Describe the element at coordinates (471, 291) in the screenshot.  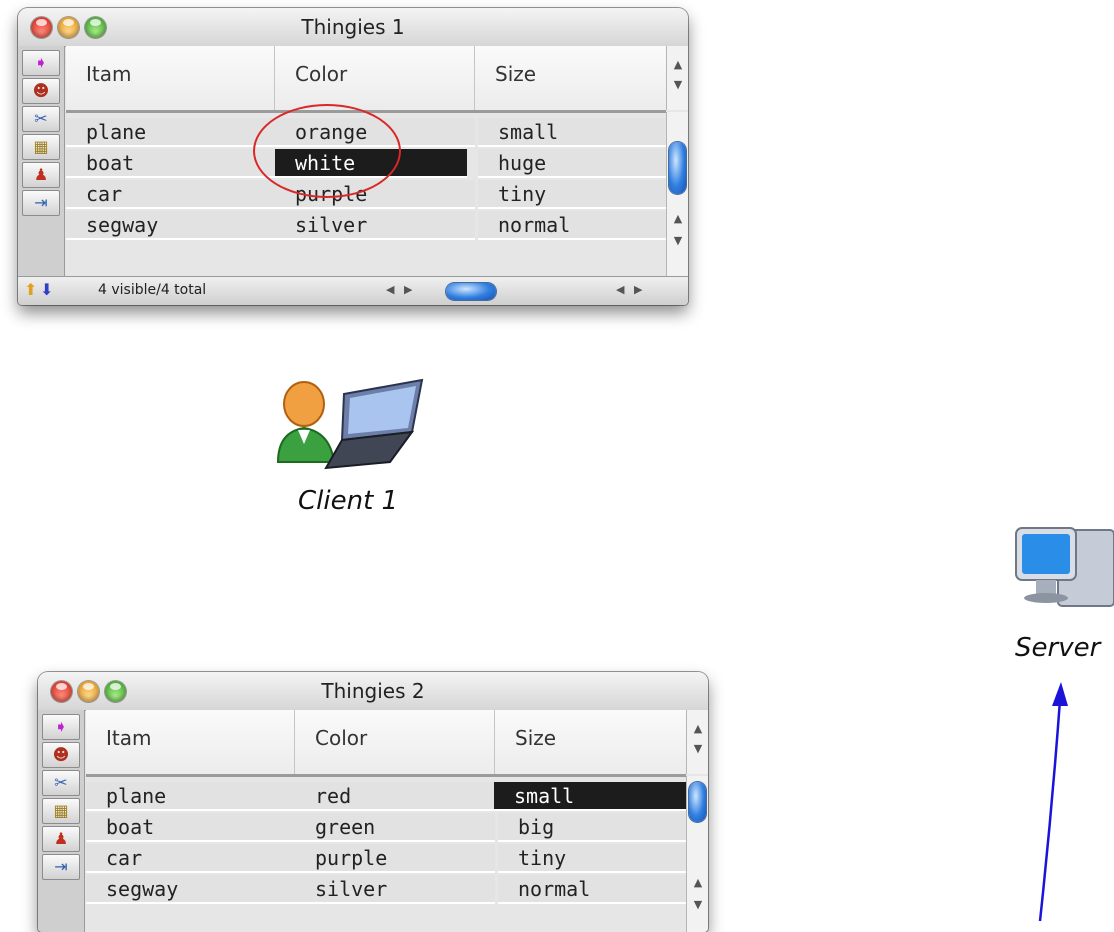
I see `horizontal-scroll-thumb` at that location.